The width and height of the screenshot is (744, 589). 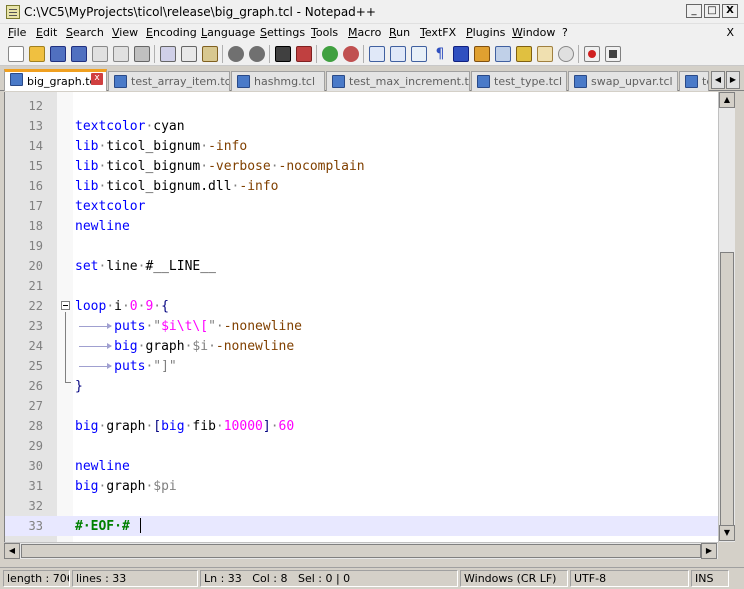 What do you see at coordinates (180, 81) in the screenshot?
I see `tab-label: test_array_item.tcl` at bounding box center [180, 81].